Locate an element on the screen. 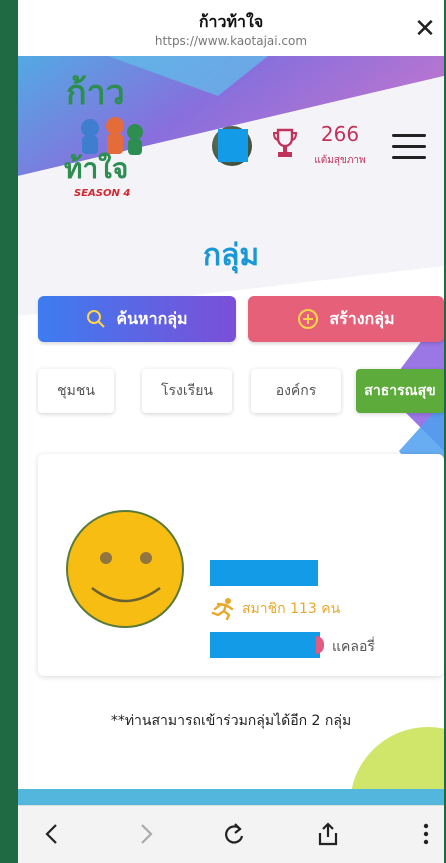 The image size is (446, 863). search-group-button: ค้นหากลุ่ม is located at coordinates (137, 319).